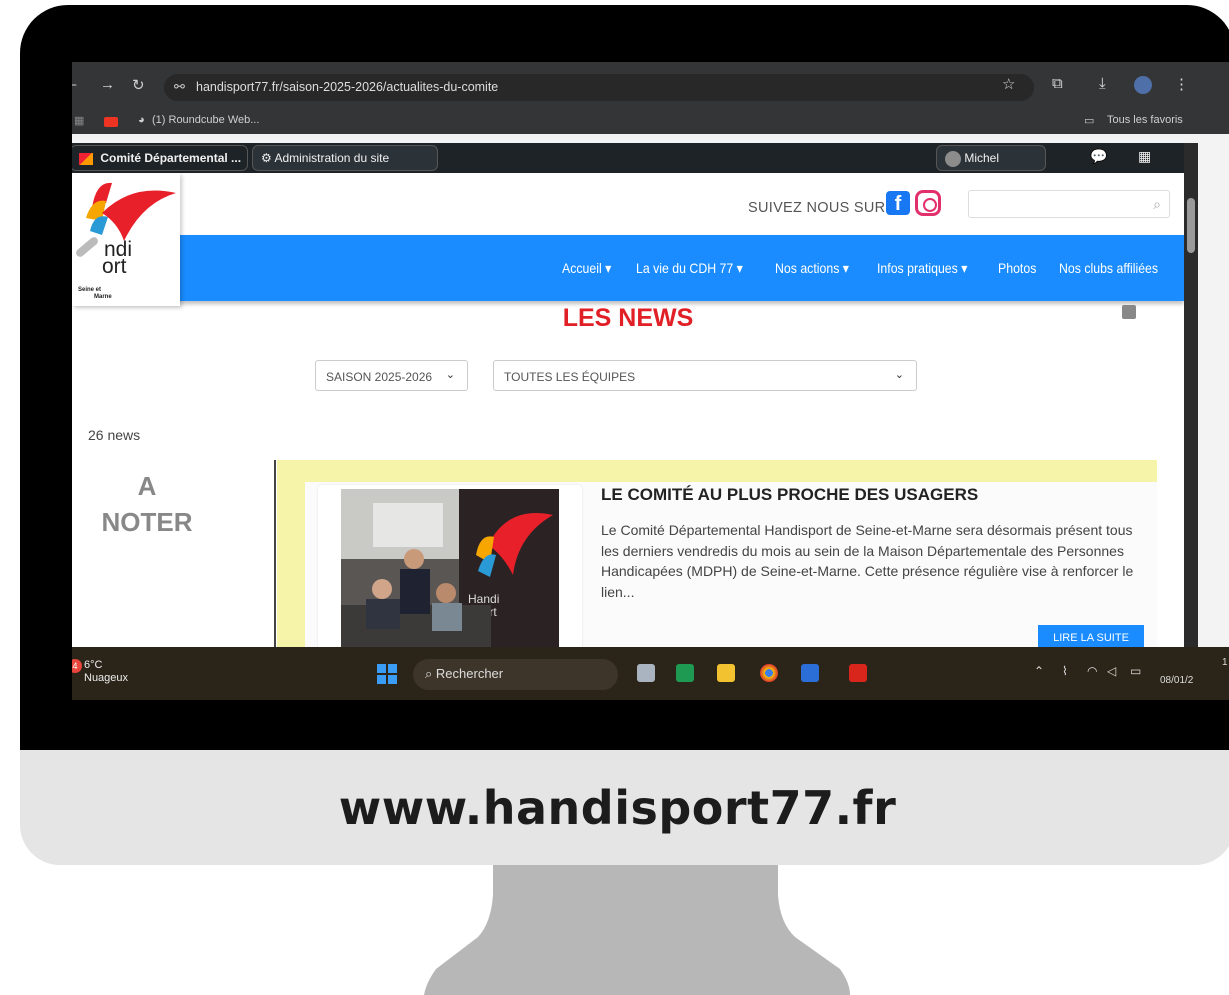 The width and height of the screenshot is (1229, 995). I want to click on wifi-icon: ◠, so click(1092, 671).